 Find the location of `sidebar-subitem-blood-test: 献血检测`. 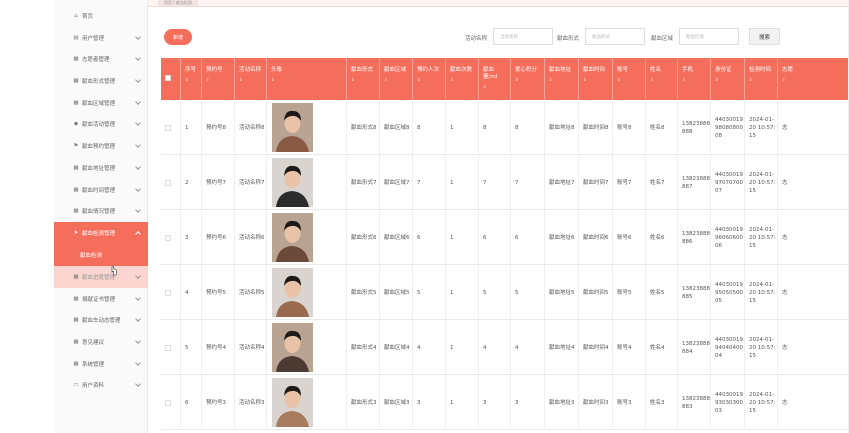

sidebar-subitem-blood-test: 献血检测 is located at coordinates (101, 255).